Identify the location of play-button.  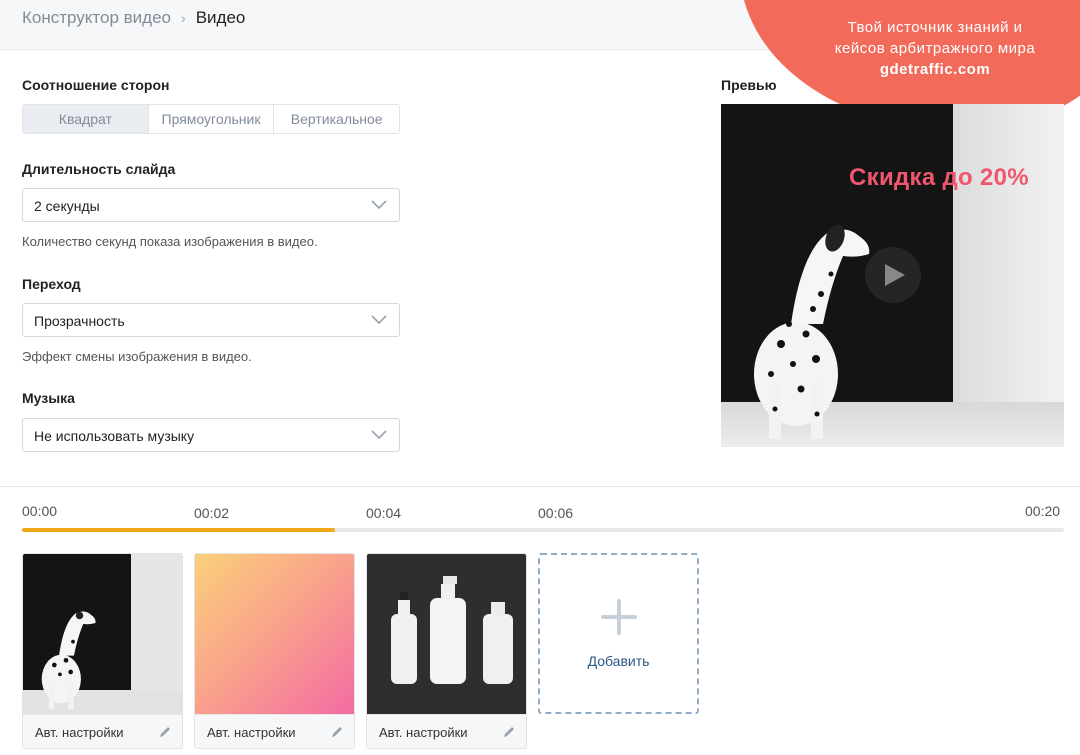
(893, 275).